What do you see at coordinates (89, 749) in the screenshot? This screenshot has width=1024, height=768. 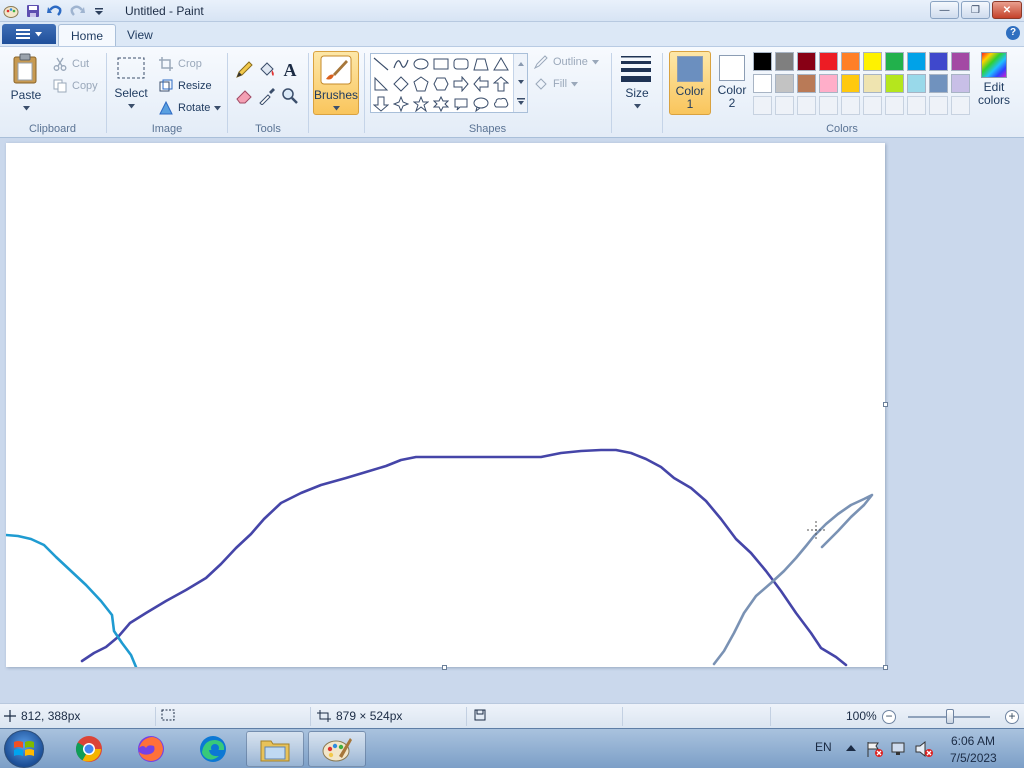 I see `taskbar-chrome` at bounding box center [89, 749].